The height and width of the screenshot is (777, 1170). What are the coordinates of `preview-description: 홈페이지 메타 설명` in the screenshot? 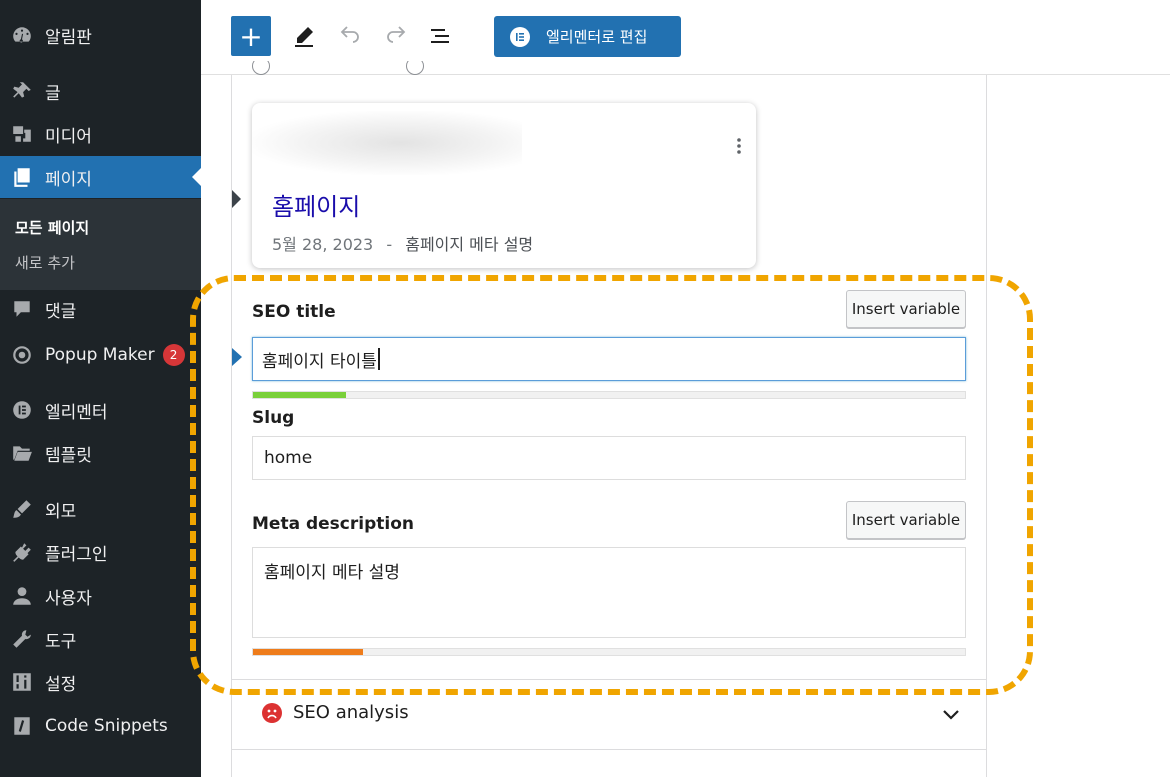 It's located at (469, 244).